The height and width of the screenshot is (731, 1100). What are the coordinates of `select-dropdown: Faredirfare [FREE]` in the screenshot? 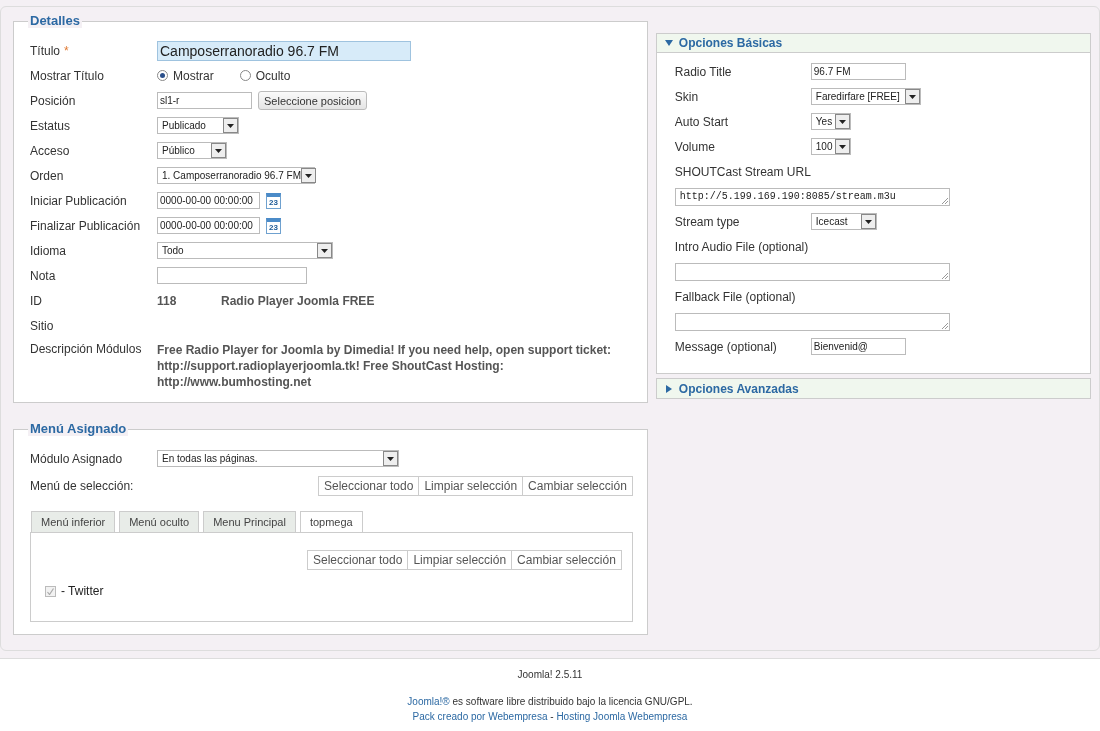 It's located at (865, 96).